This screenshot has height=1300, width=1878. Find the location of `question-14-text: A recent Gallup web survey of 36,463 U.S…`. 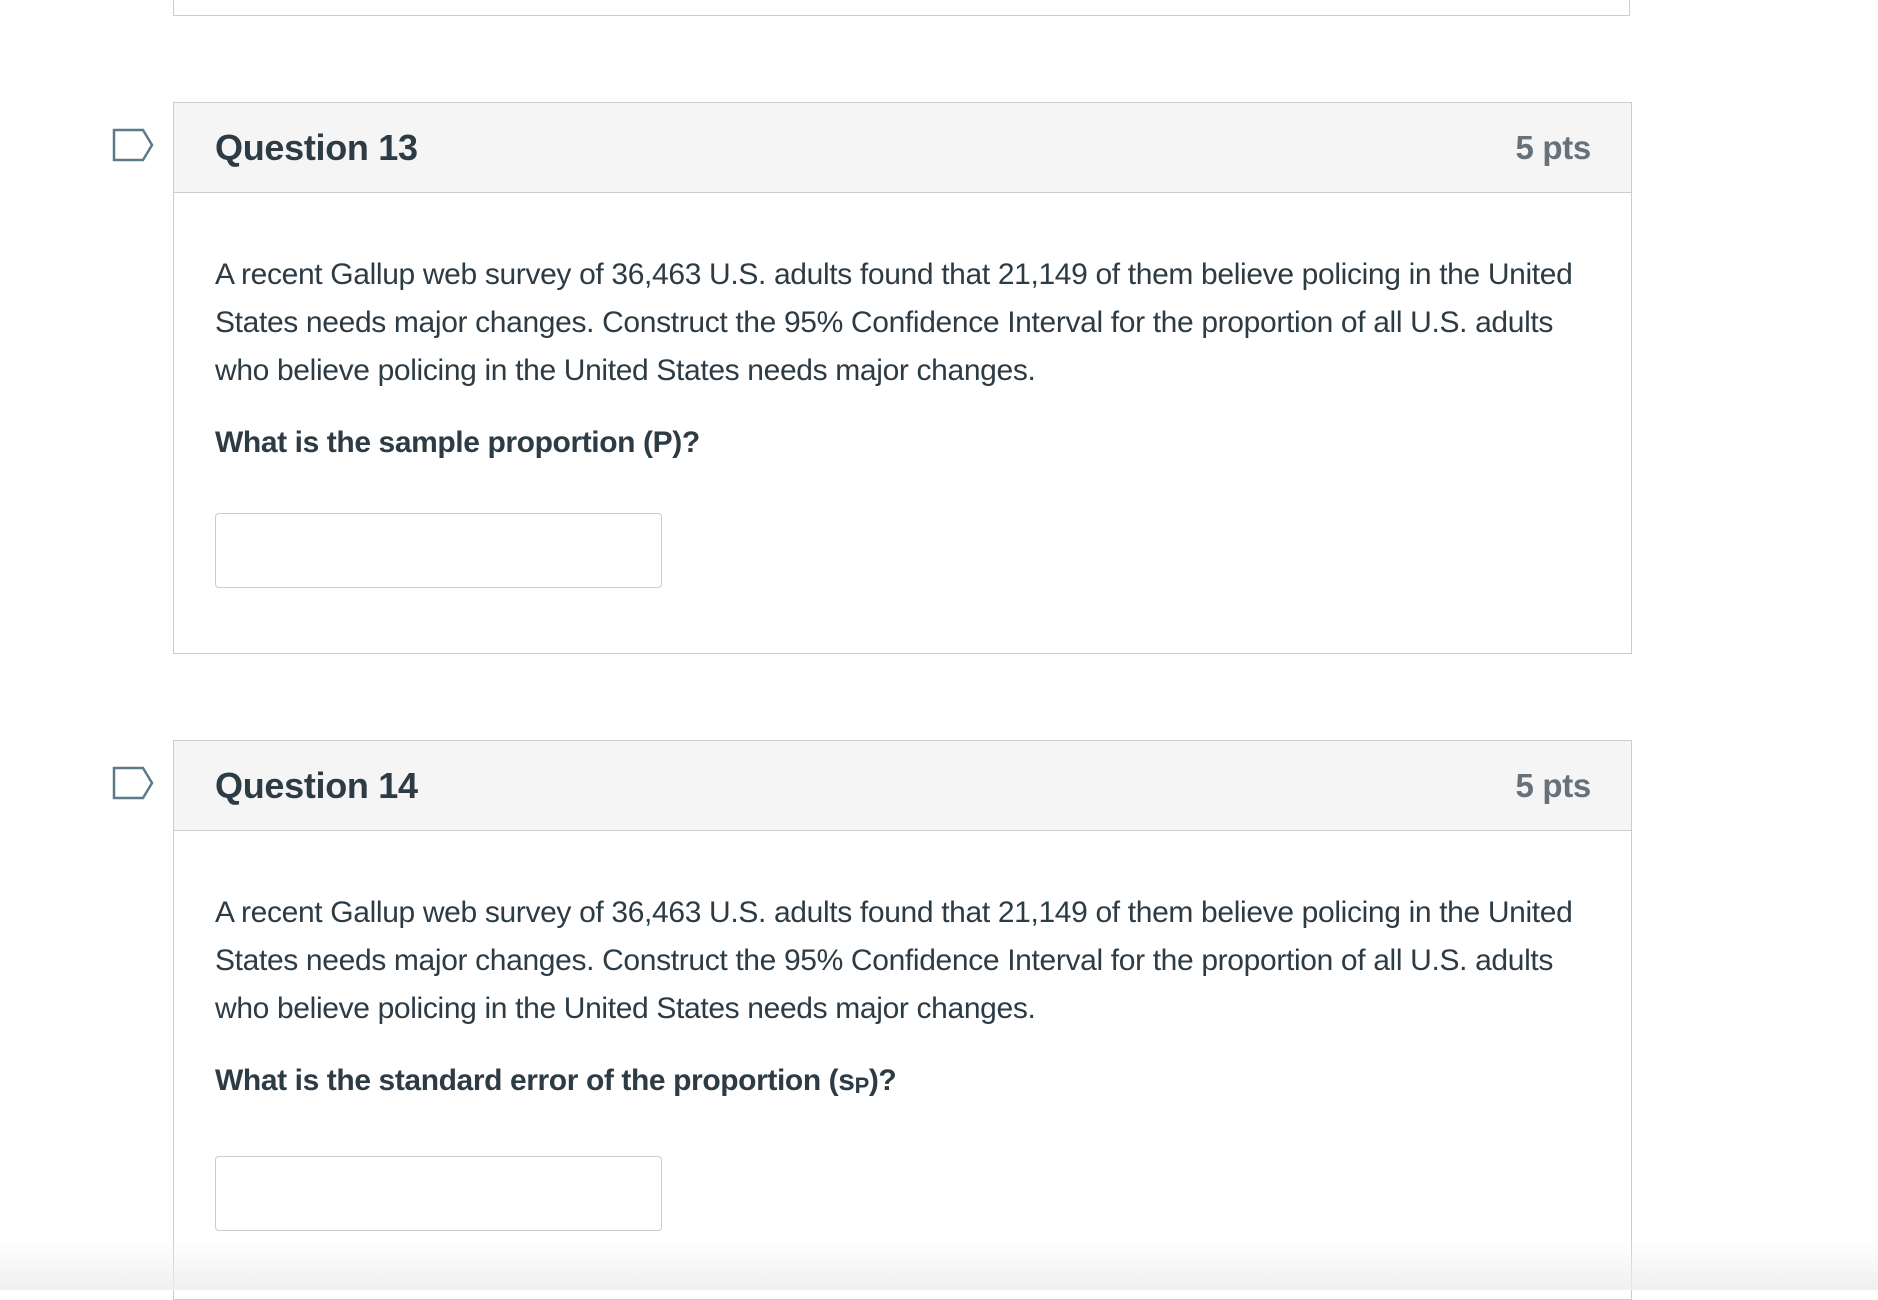

question-14-text: A recent Gallup web survey of 36,463 U.S… is located at coordinates (894, 960).